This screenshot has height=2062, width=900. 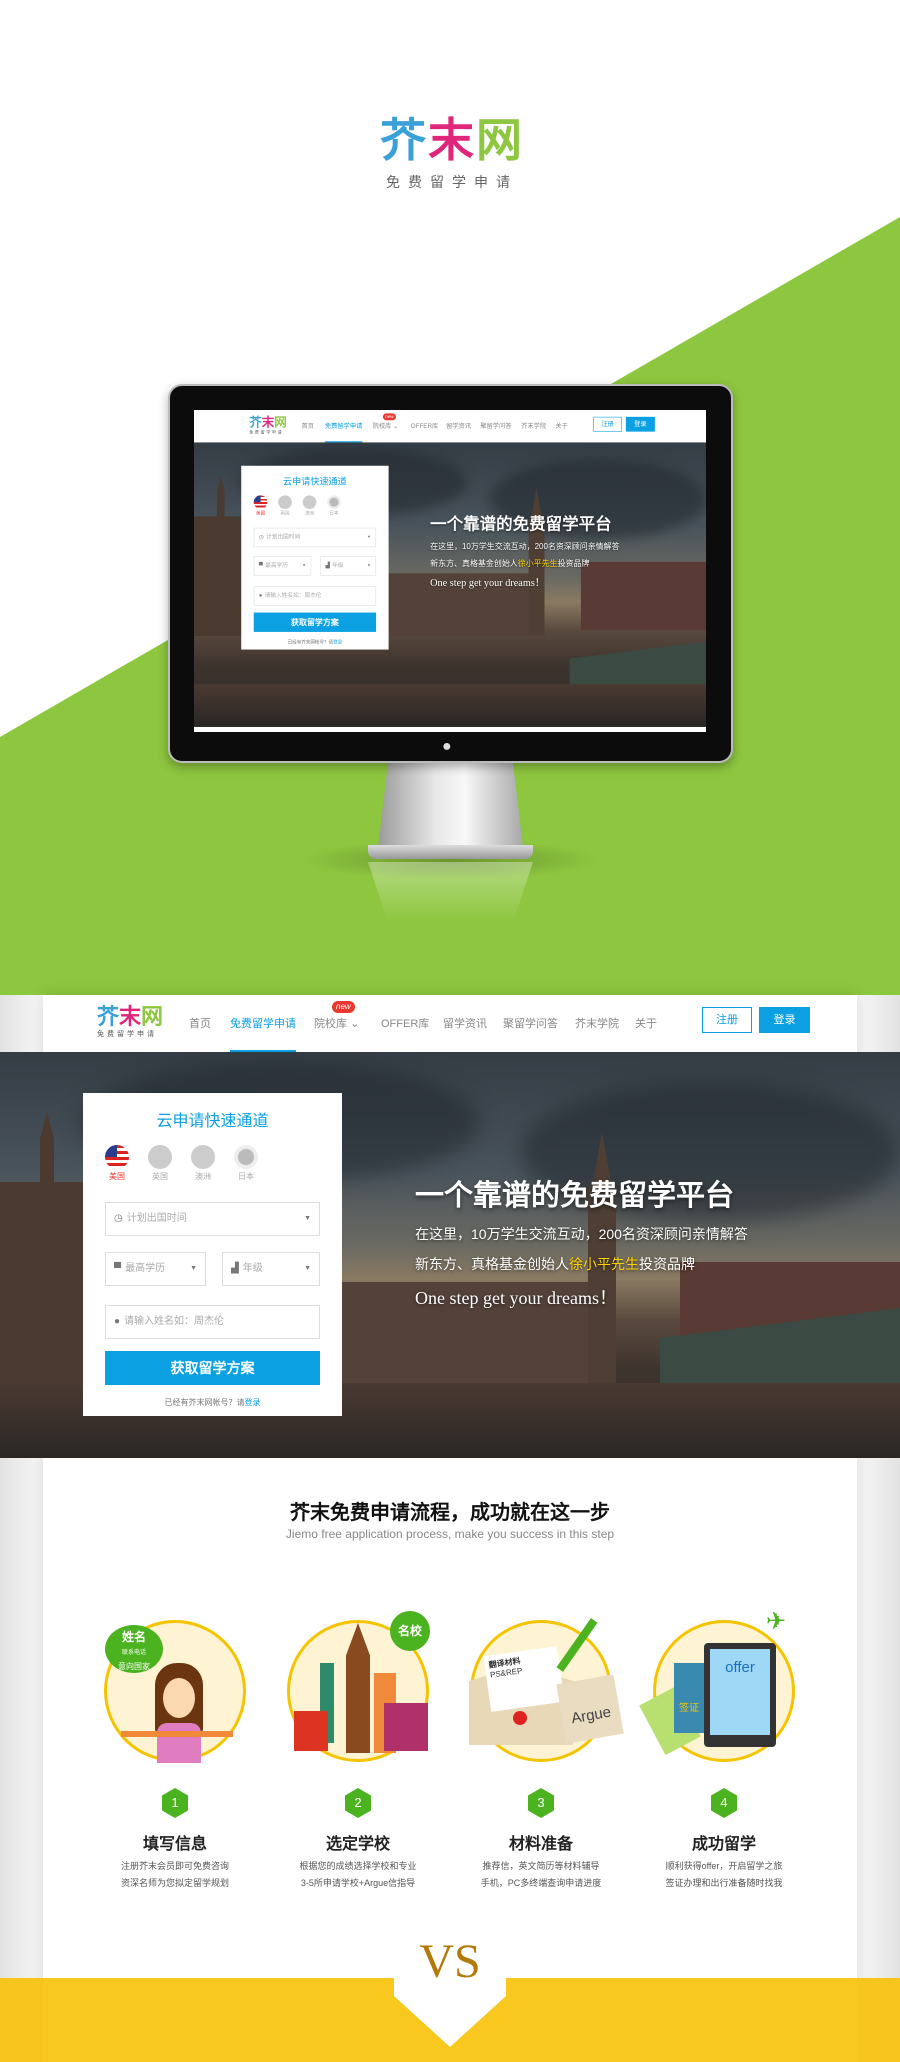 I want to click on choose-school-illustration: 名校, so click(x=358, y=1686).